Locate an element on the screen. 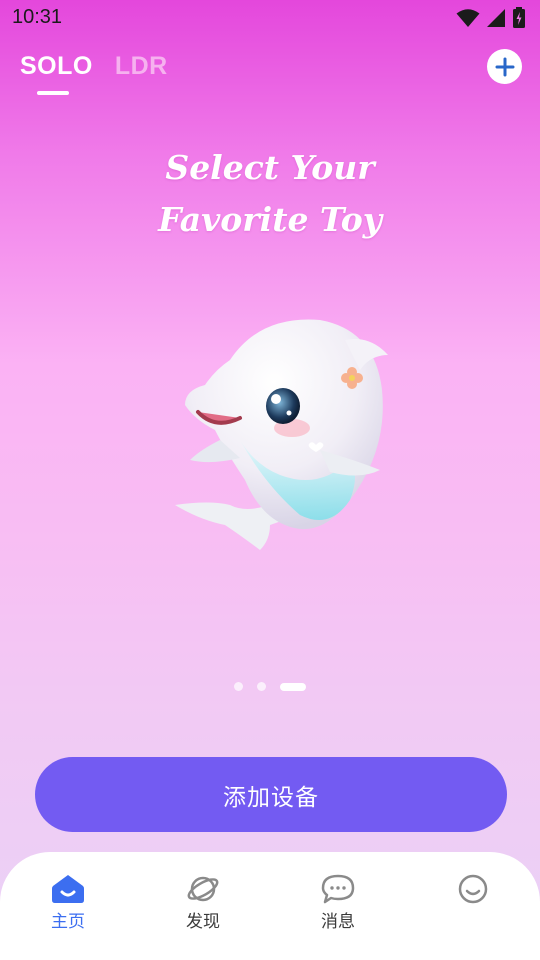 This screenshot has height=960, width=540. headline-line-2: Favorite Toy is located at coordinates (270, 219).